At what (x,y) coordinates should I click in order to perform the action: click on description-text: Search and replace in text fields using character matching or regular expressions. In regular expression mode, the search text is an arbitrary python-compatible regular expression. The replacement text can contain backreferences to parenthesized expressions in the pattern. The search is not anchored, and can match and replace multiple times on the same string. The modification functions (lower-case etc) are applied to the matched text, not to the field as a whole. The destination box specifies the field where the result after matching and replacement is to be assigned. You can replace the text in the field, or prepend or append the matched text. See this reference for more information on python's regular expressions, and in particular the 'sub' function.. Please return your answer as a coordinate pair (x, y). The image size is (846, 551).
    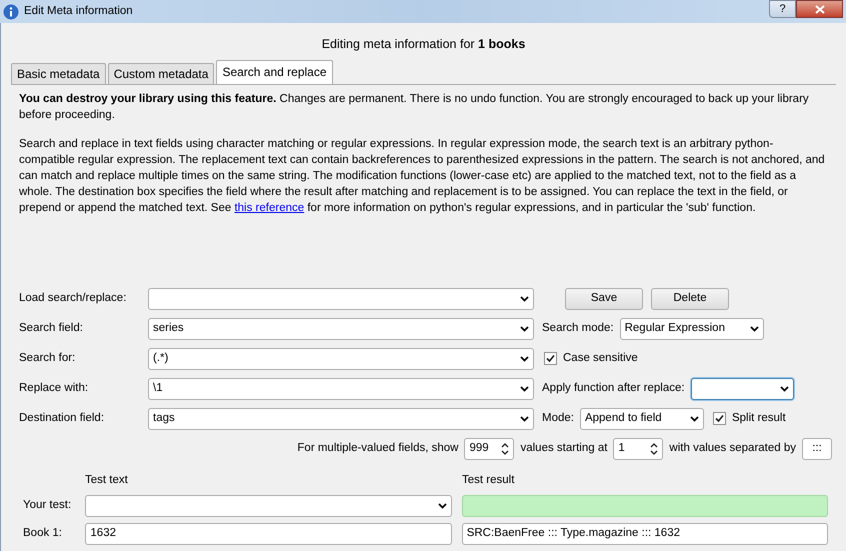
    Looking at the image, I should click on (422, 176).